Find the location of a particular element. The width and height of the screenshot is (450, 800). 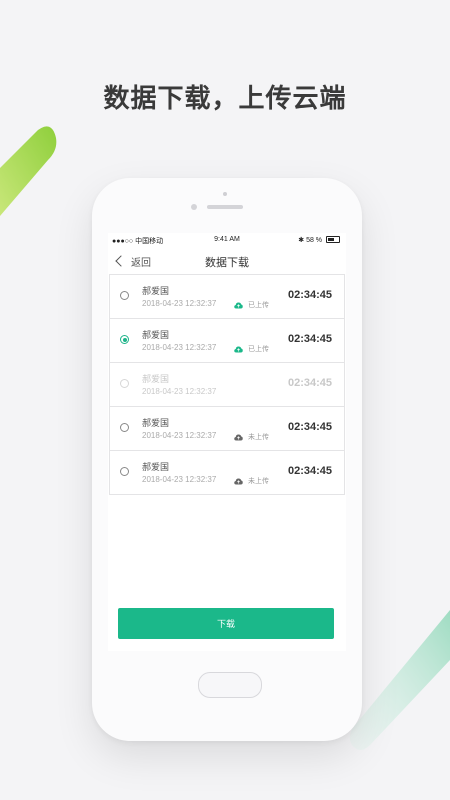

battery-status: ✱ 58 % is located at coordinates (319, 240).